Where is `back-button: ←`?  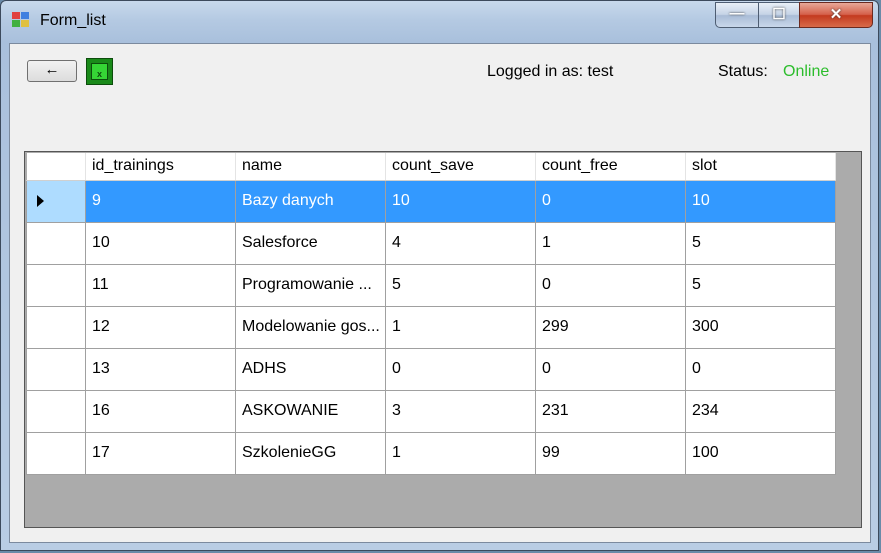 back-button: ← is located at coordinates (52, 71).